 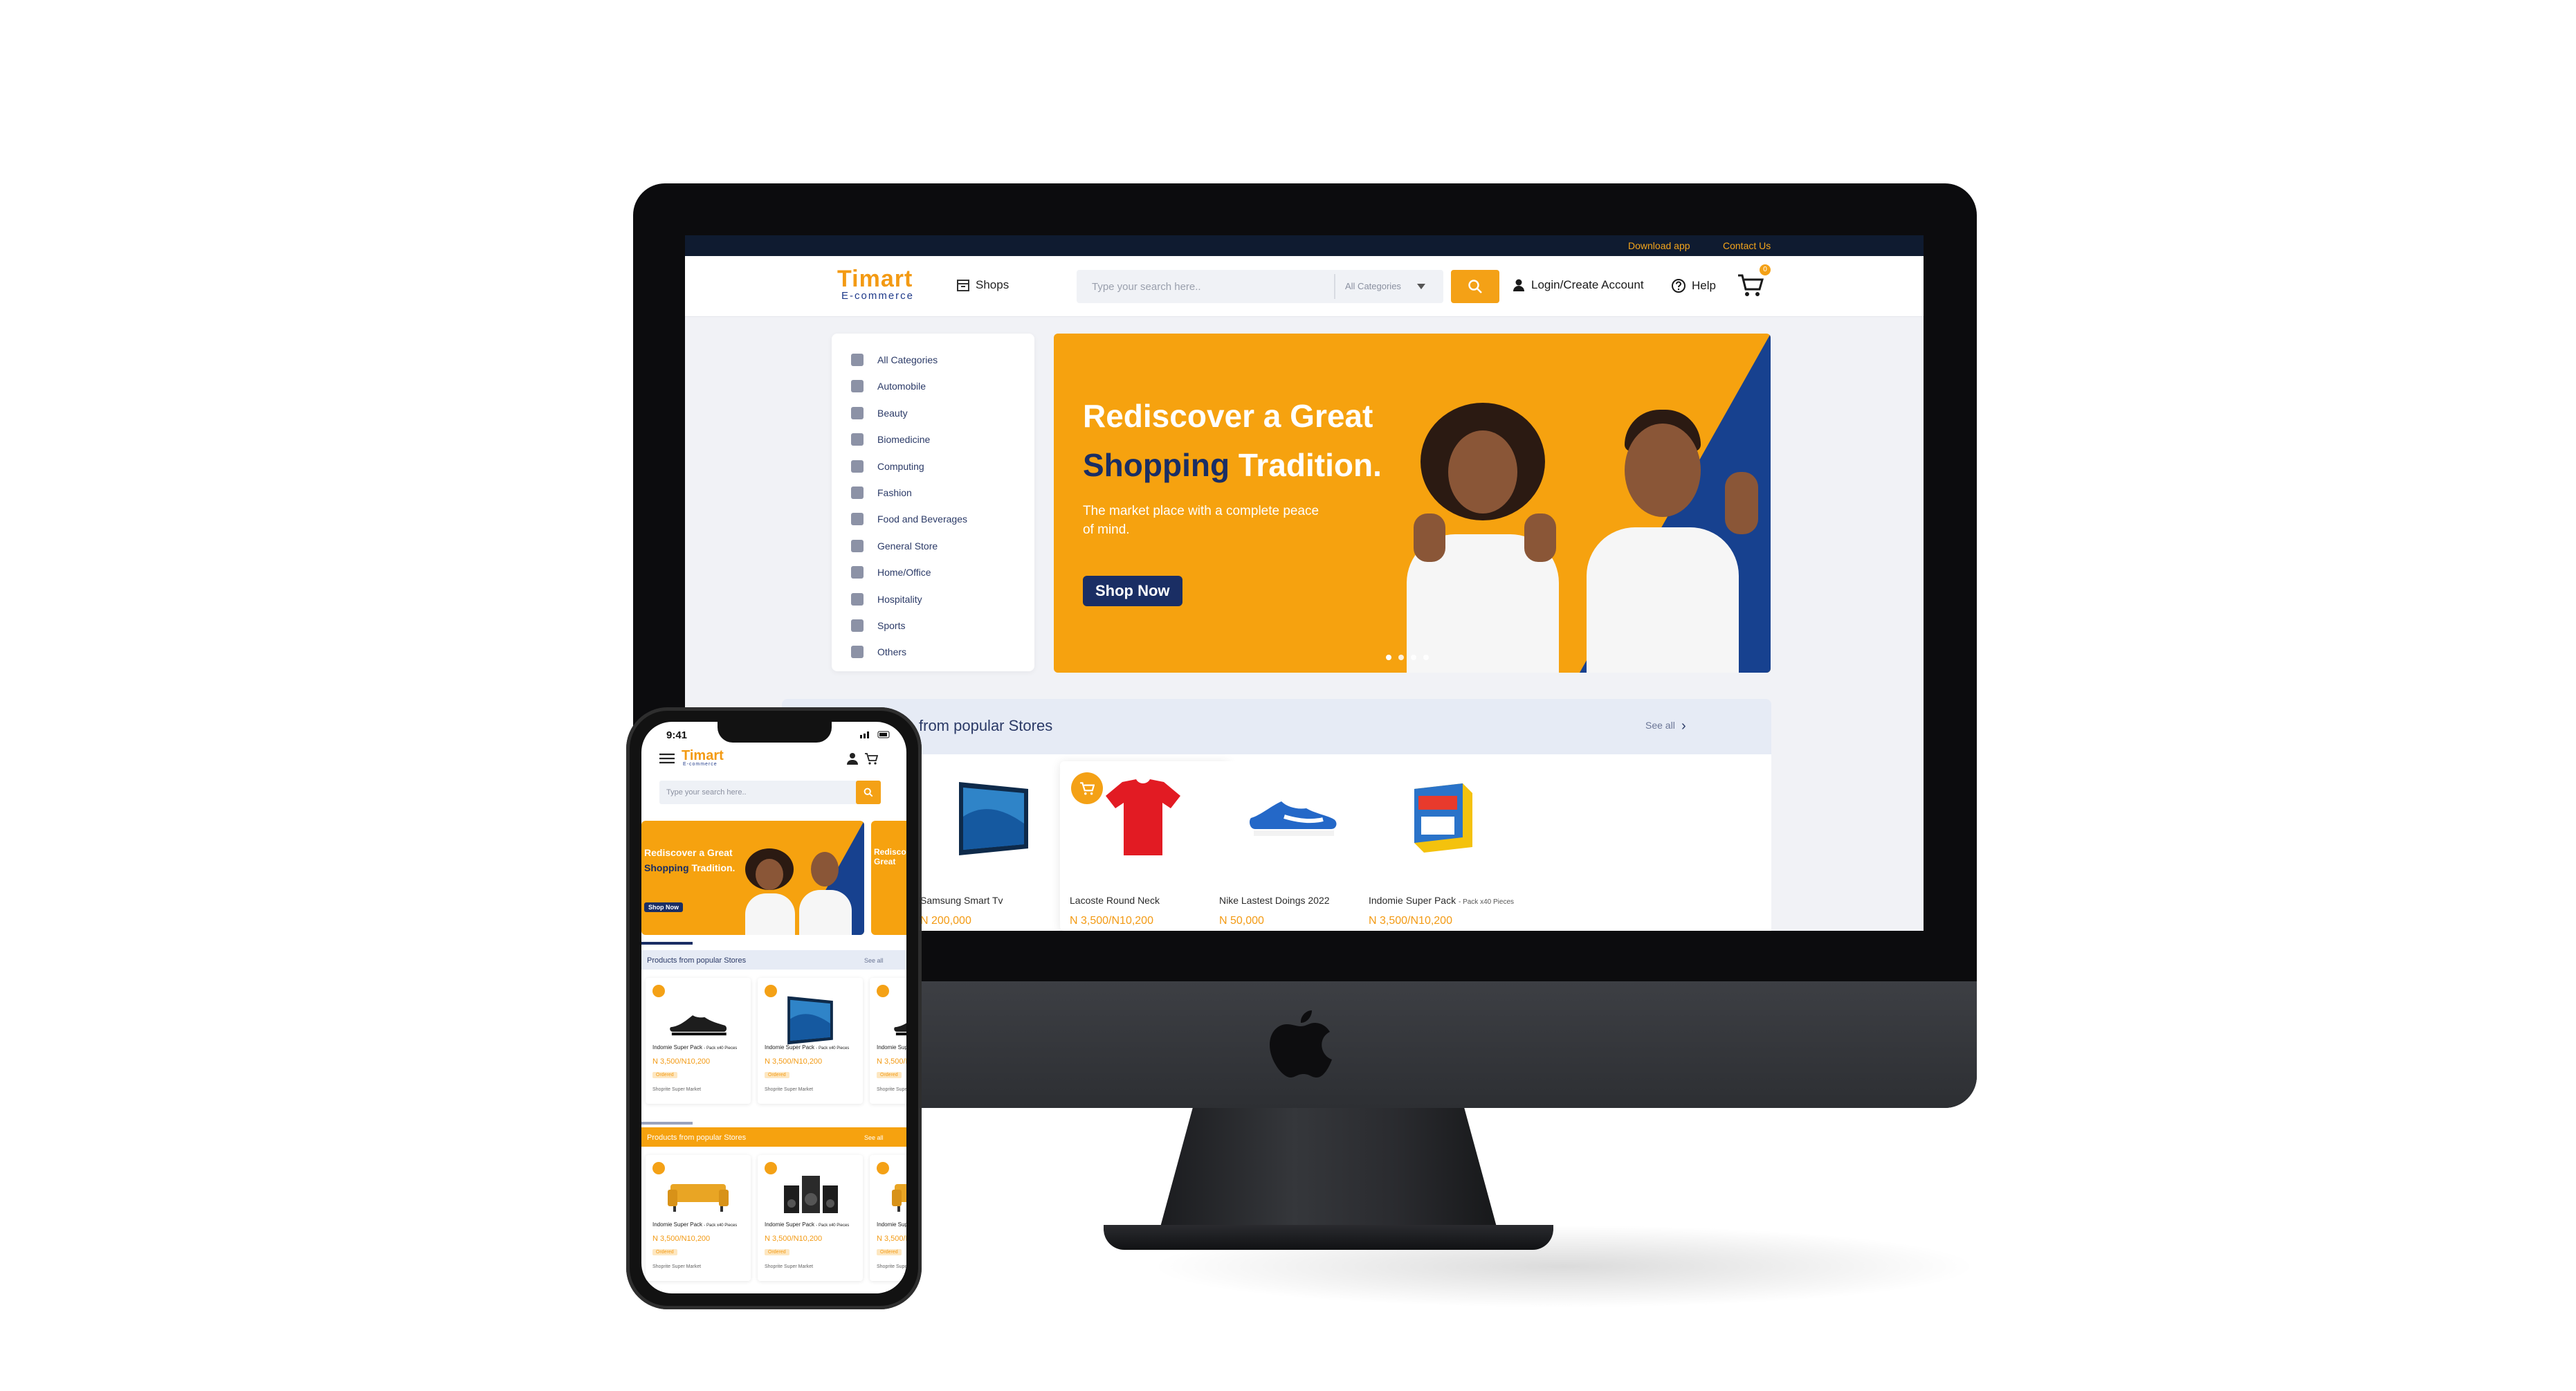 What do you see at coordinates (1329, 1237) in the screenshot?
I see `imac-stand-foot` at bounding box center [1329, 1237].